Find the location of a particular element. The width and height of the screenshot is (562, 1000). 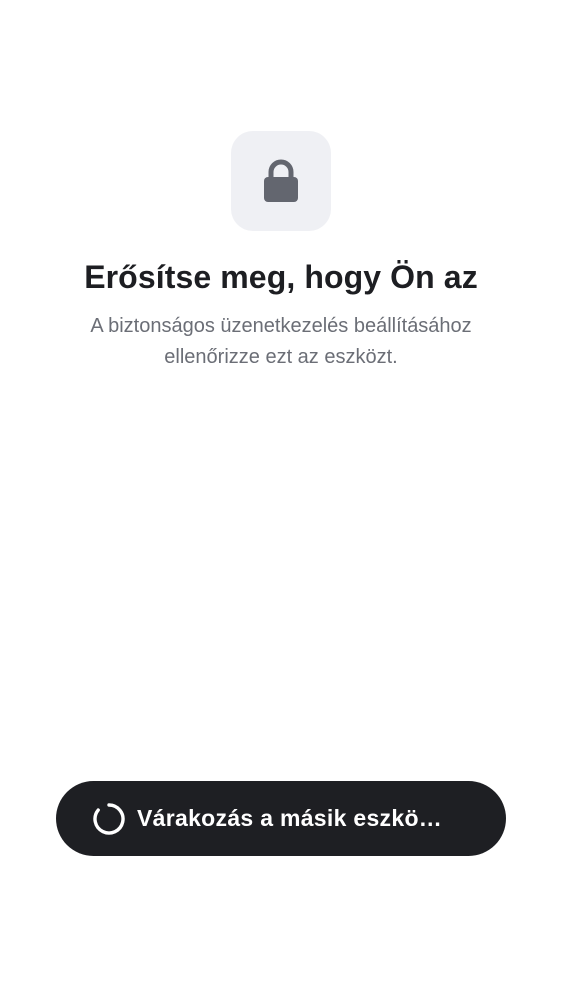

page-title: Erősítse meg, hogy Ön az is located at coordinates (281, 277).